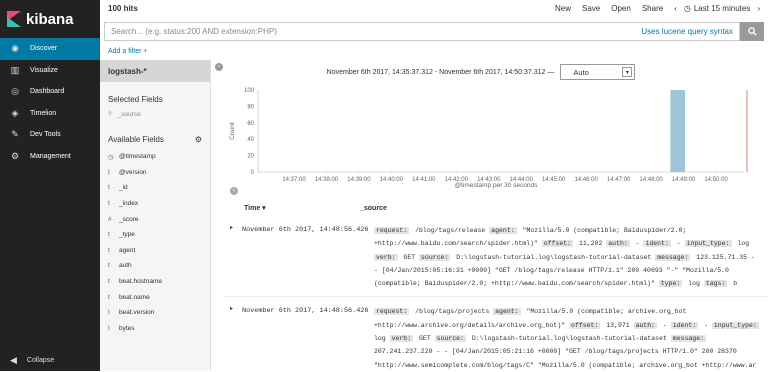 This screenshot has height=372, width=768. What do you see at coordinates (652, 8) in the screenshot?
I see `share-button: Share` at bounding box center [652, 8].